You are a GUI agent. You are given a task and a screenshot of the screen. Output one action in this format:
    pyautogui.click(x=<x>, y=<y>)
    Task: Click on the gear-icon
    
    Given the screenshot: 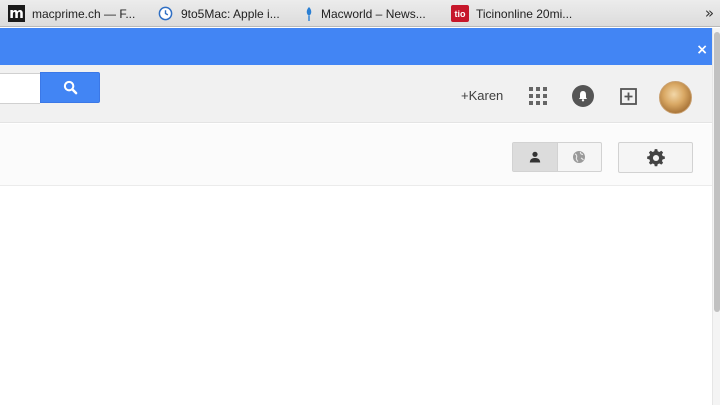 What is the action you would take?
    pyautogui.click(x=655, y=157)
    